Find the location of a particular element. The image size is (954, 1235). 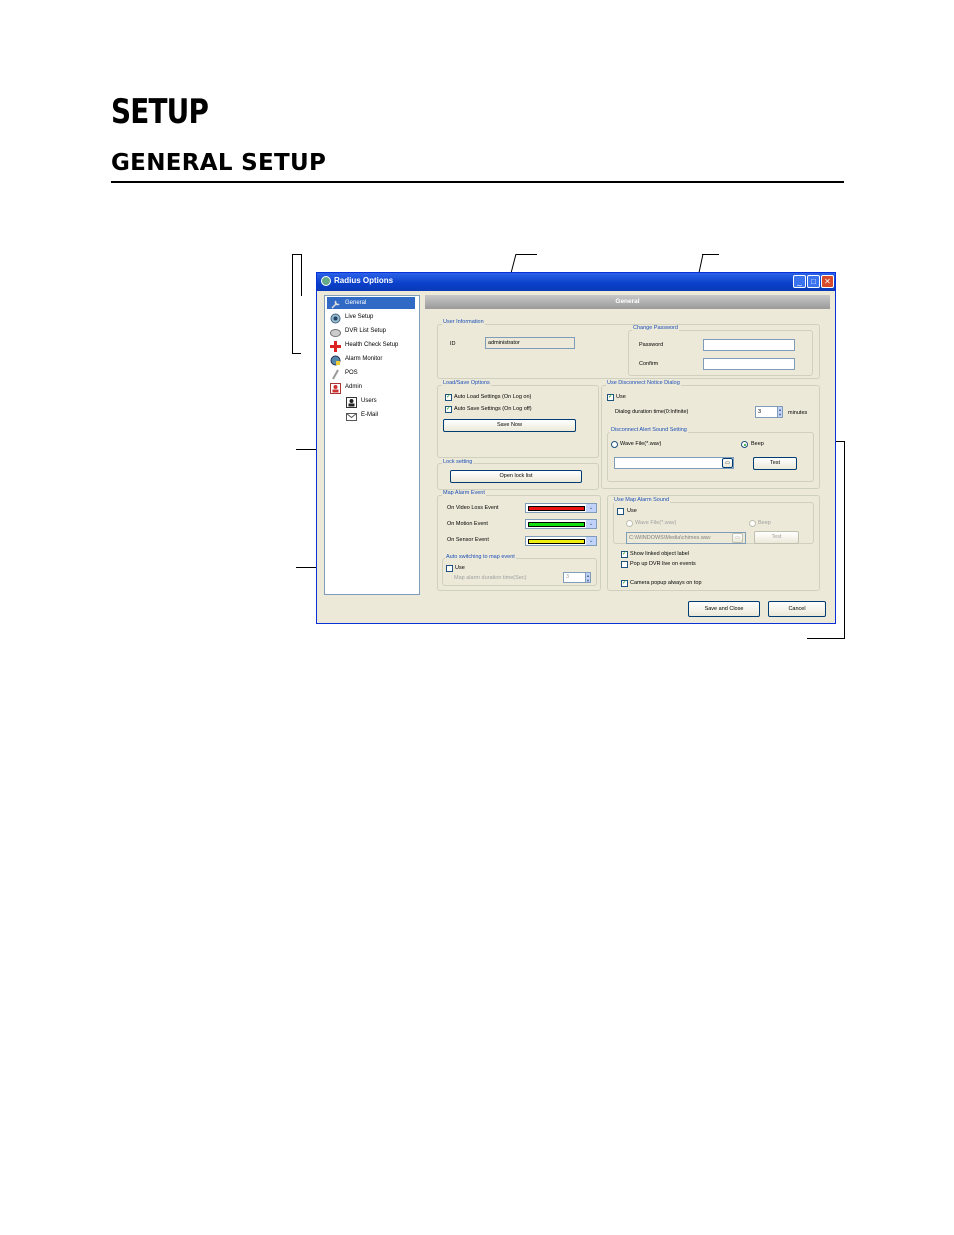

motion-color-swatch is located at coordinates (556, 524).